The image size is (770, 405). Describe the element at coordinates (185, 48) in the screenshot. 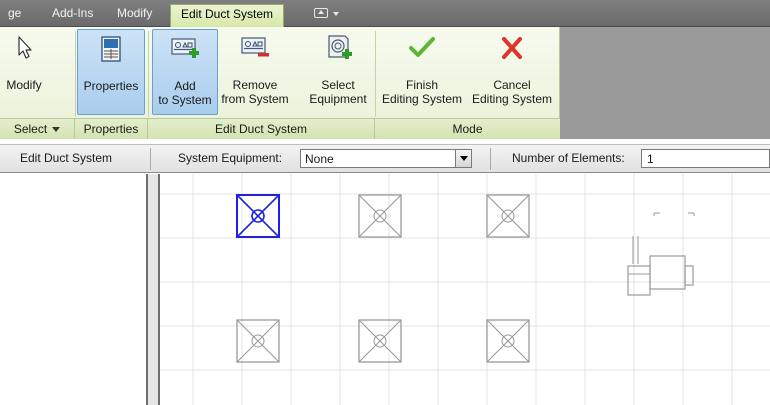

I see `add-to-system-icon` at that location.